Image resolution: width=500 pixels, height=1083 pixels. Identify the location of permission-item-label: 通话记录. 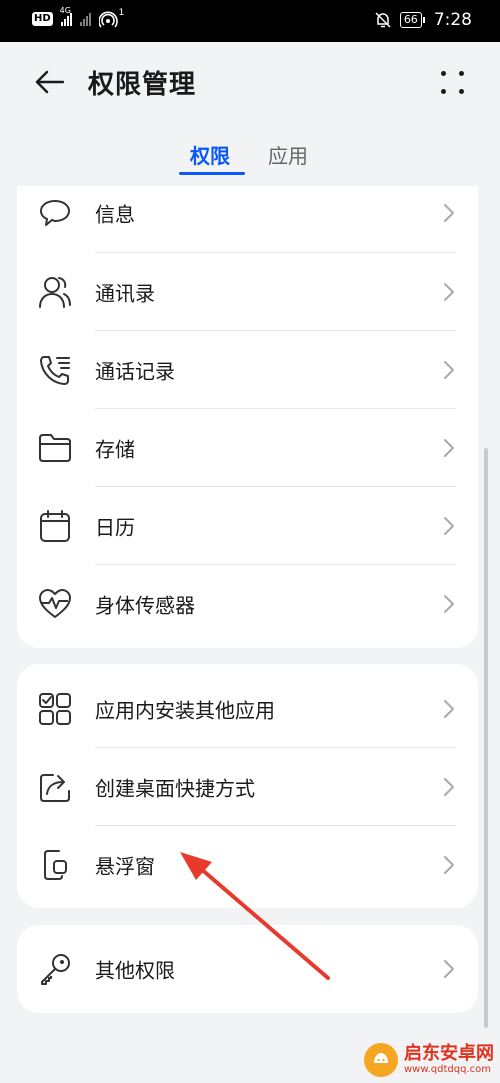
(135, 371).